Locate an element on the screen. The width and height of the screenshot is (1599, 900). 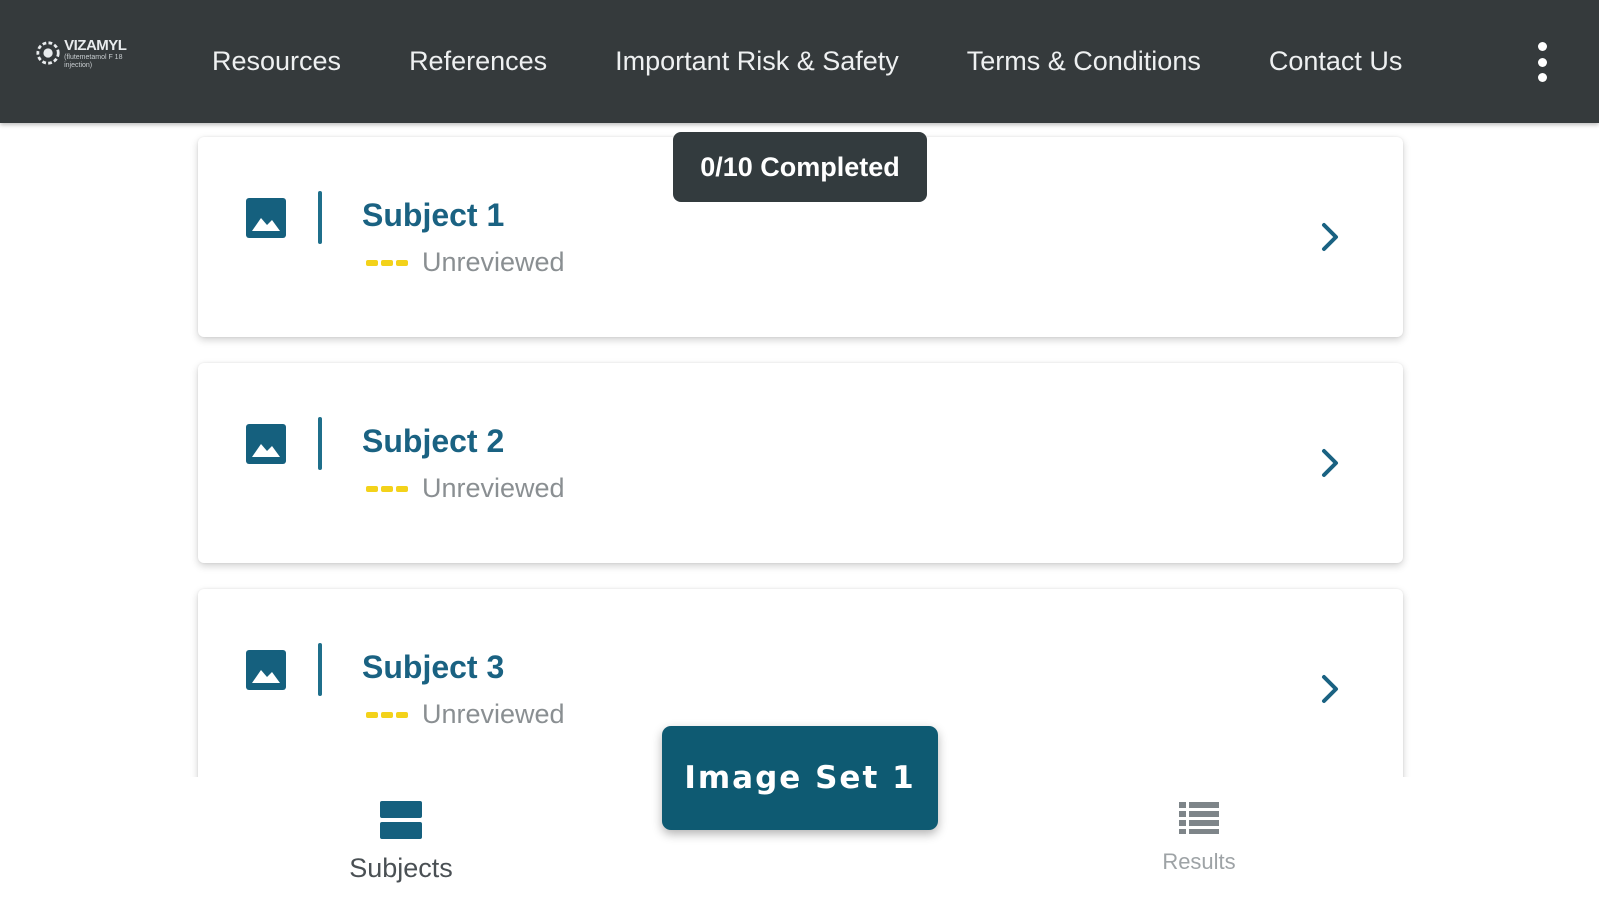
subjects-icon is located at coordinates (401, 820).